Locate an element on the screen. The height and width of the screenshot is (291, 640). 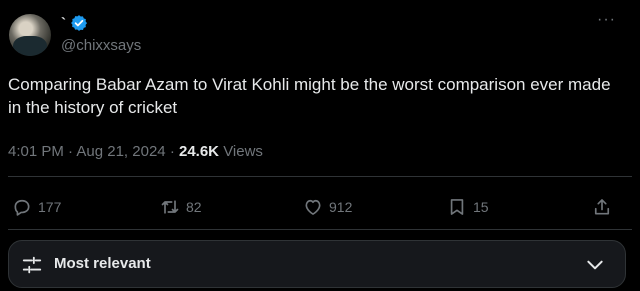
more-options-icon: ··· is located at coordinates (606, 20).